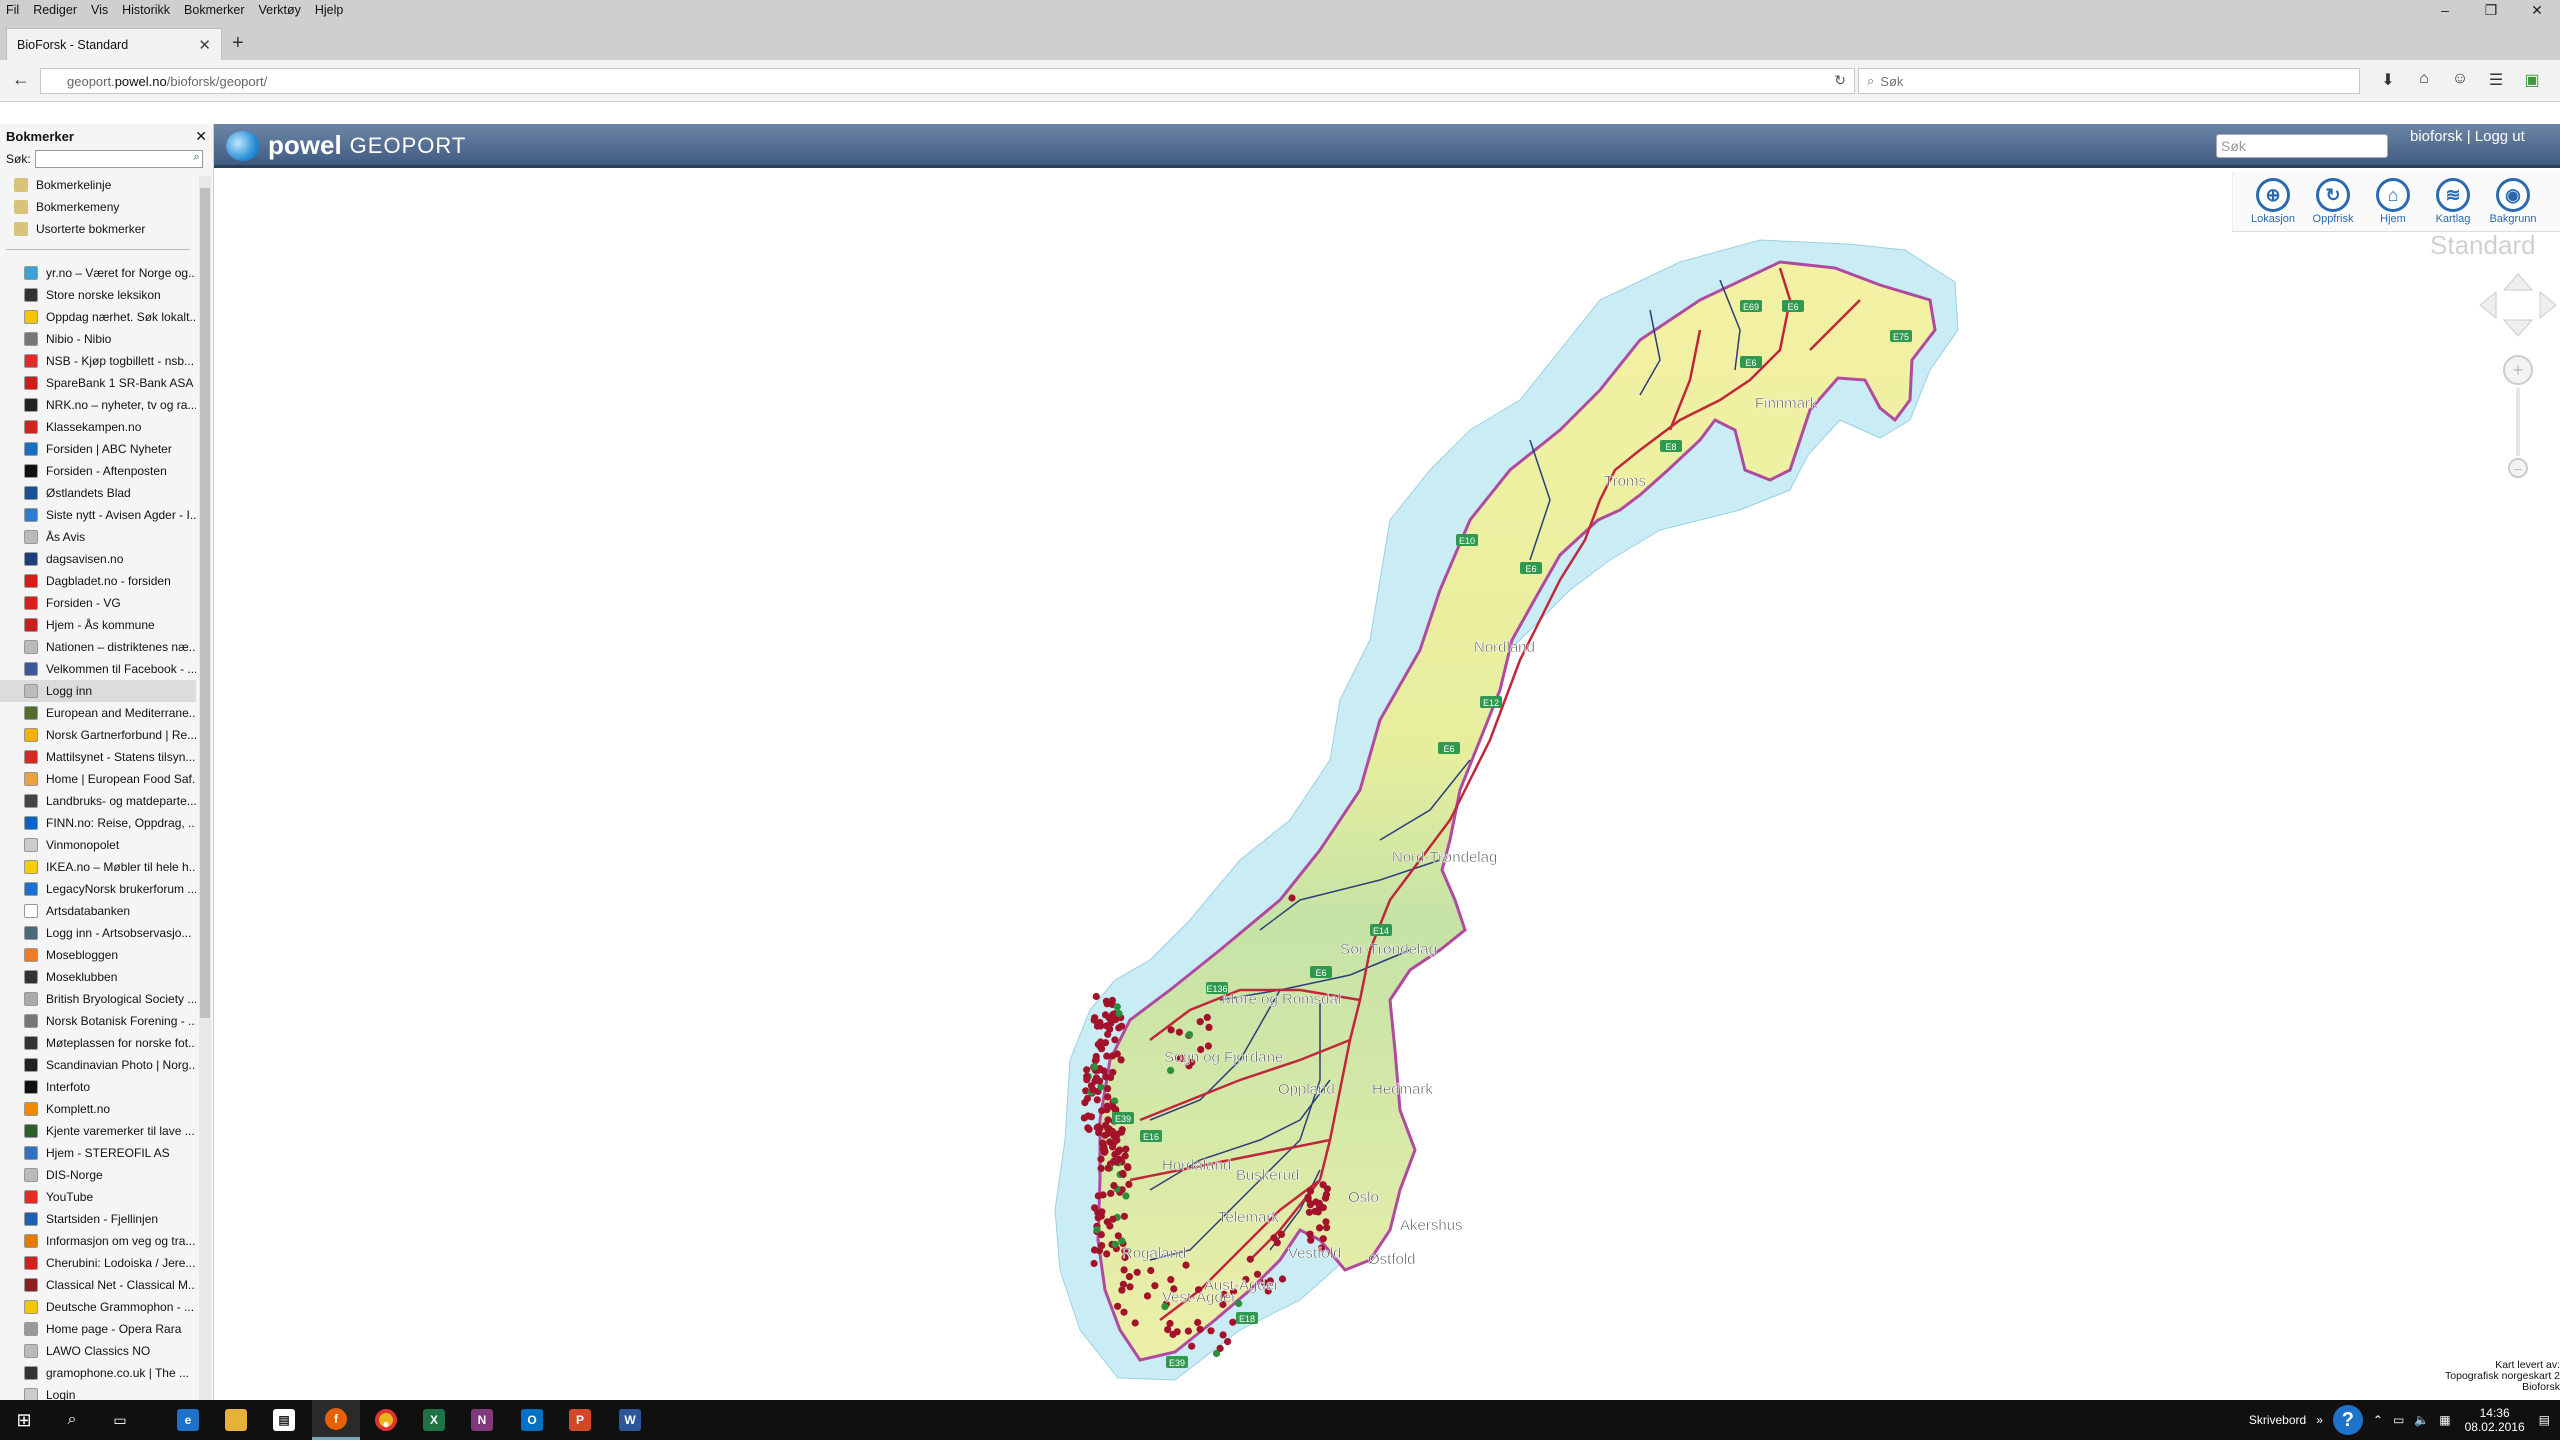 This screenshot has height=1440, width=2560. Describe the element at coordinates (284, 1420) in the screenshot. I see `store-icon: ▤` at that location.